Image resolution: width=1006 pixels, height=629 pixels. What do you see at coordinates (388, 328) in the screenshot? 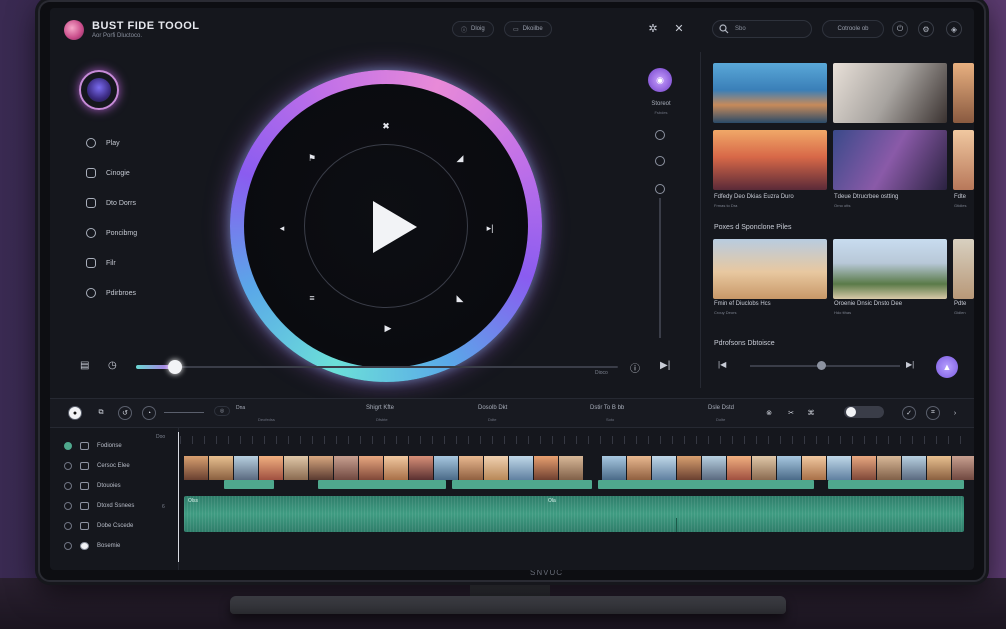
I see `next-icon: ▶` at bounding box center [388, 328].